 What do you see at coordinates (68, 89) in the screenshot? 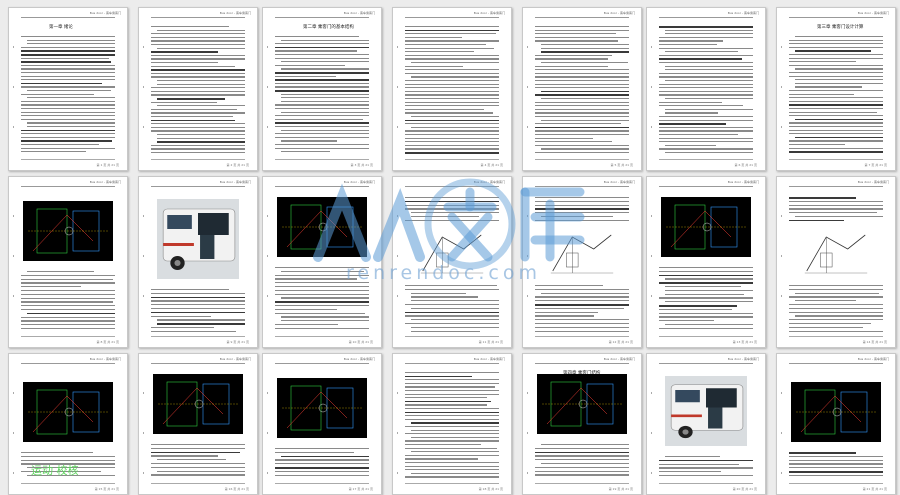
I see `page-thumbnail: Bus door - 客车乘客门第 1 页 共 21 页 第一章 绪论` at bounding box center [68, 89].